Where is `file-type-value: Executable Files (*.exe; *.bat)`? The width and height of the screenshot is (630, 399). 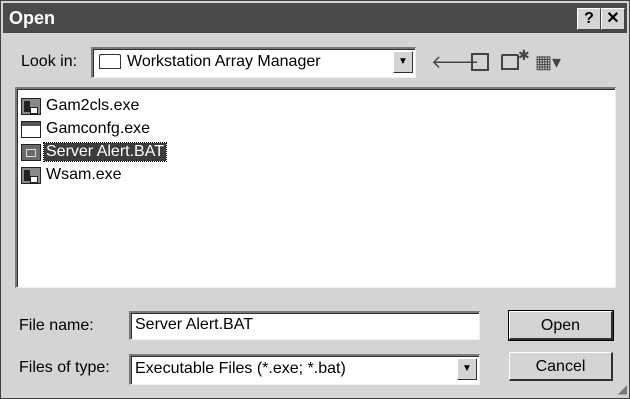 file-type-value: Executable Files (*.exe; *.bat) is located at coordinates (240, 368).